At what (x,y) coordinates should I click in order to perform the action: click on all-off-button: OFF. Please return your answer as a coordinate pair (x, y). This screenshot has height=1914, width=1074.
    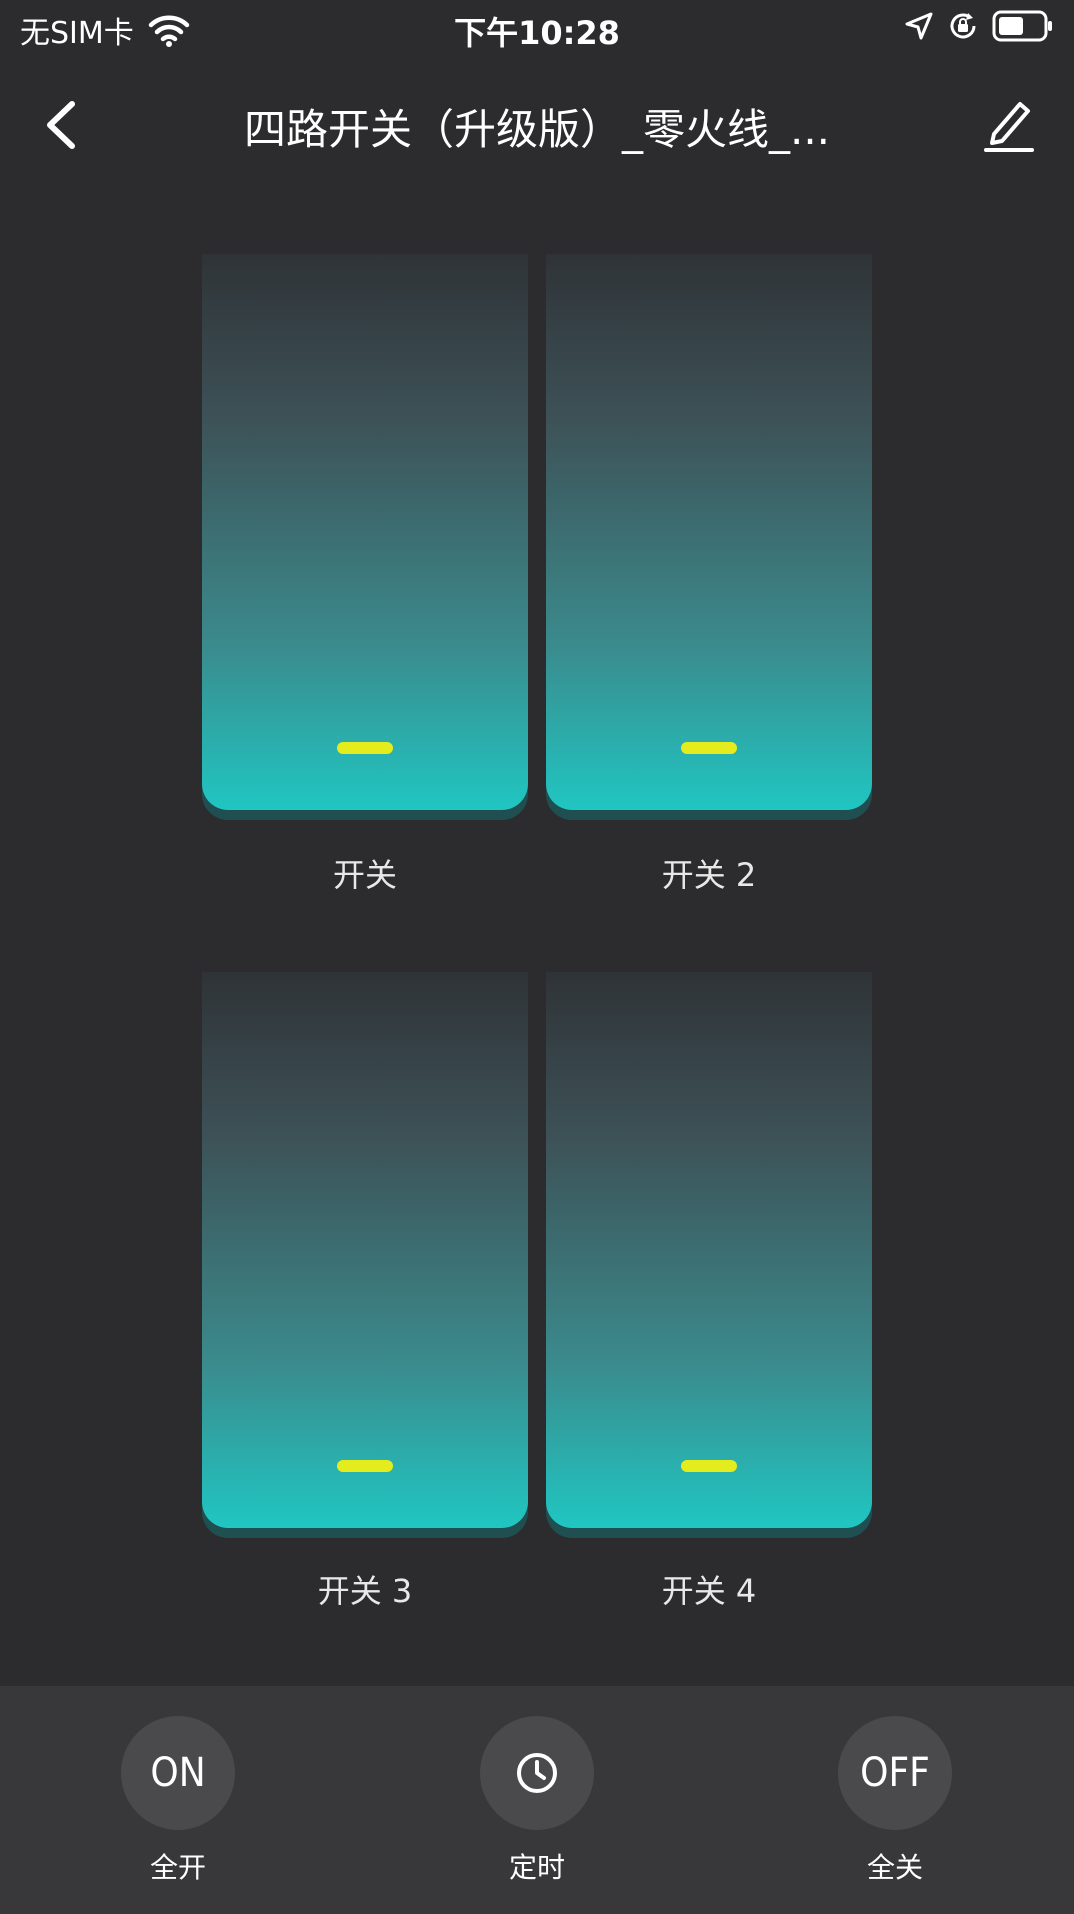
    Looking at the image, I should click on (895, 1773).